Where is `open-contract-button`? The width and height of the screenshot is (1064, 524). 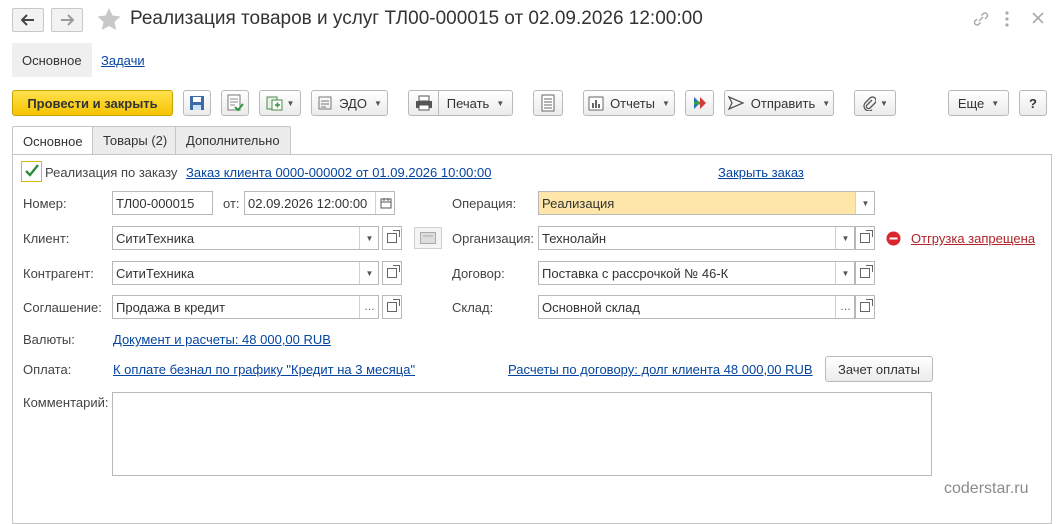
open-contract-button is located at coordinates (865, 273).